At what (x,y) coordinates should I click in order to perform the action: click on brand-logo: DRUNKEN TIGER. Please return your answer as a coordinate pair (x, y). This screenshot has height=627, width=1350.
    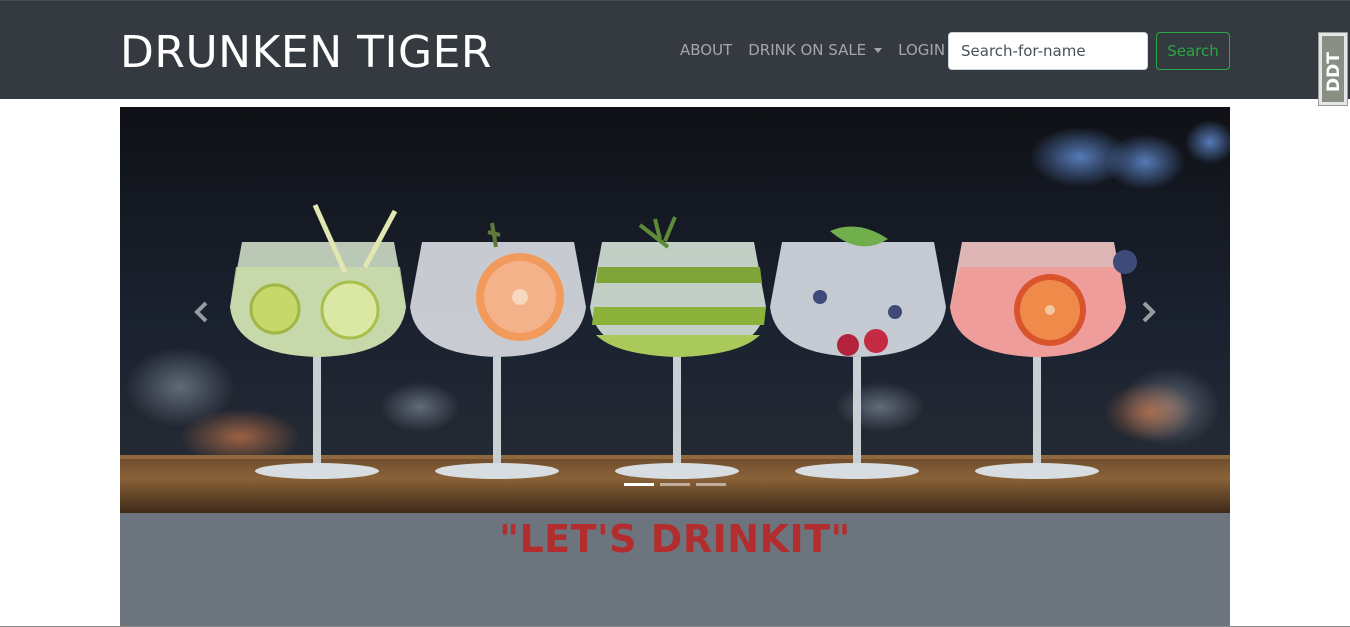
    Looking at the image, I should click on (306, 53).